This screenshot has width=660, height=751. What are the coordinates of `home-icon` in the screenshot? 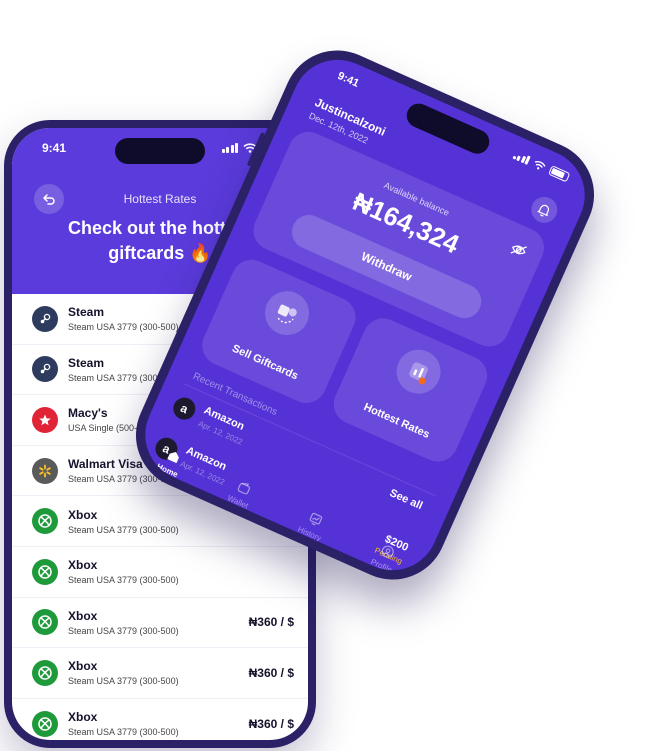 It's located at (172, 457).